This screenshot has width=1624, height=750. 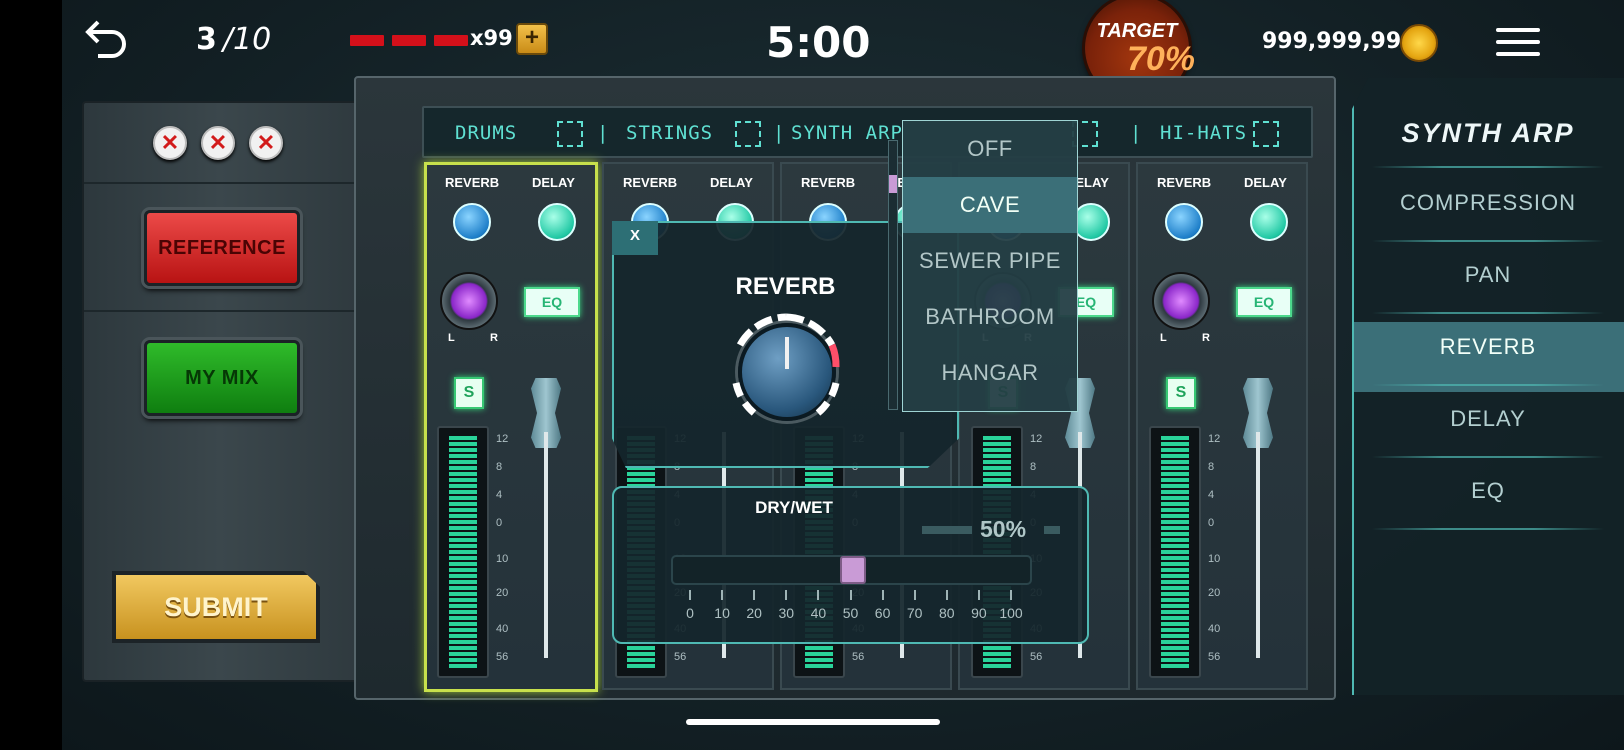 What do you see at coordinates (1488, 275) in the screenshot?
I see `effect-item: PAN` at bounding box center [1488, 275].